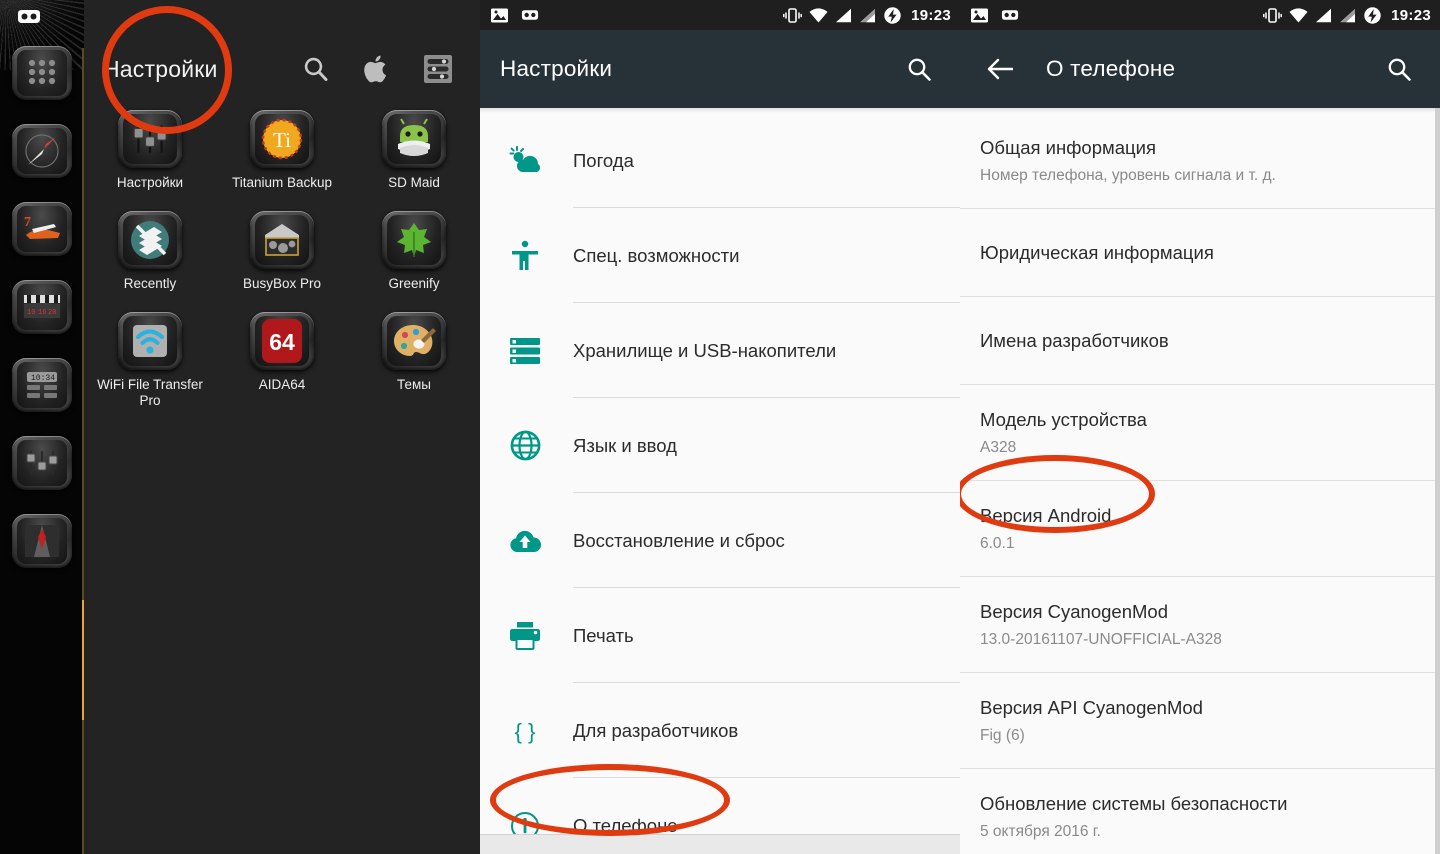  Describe the element at coordinates (525, 161) in the screenshot. I see `weather-icon` at that location.